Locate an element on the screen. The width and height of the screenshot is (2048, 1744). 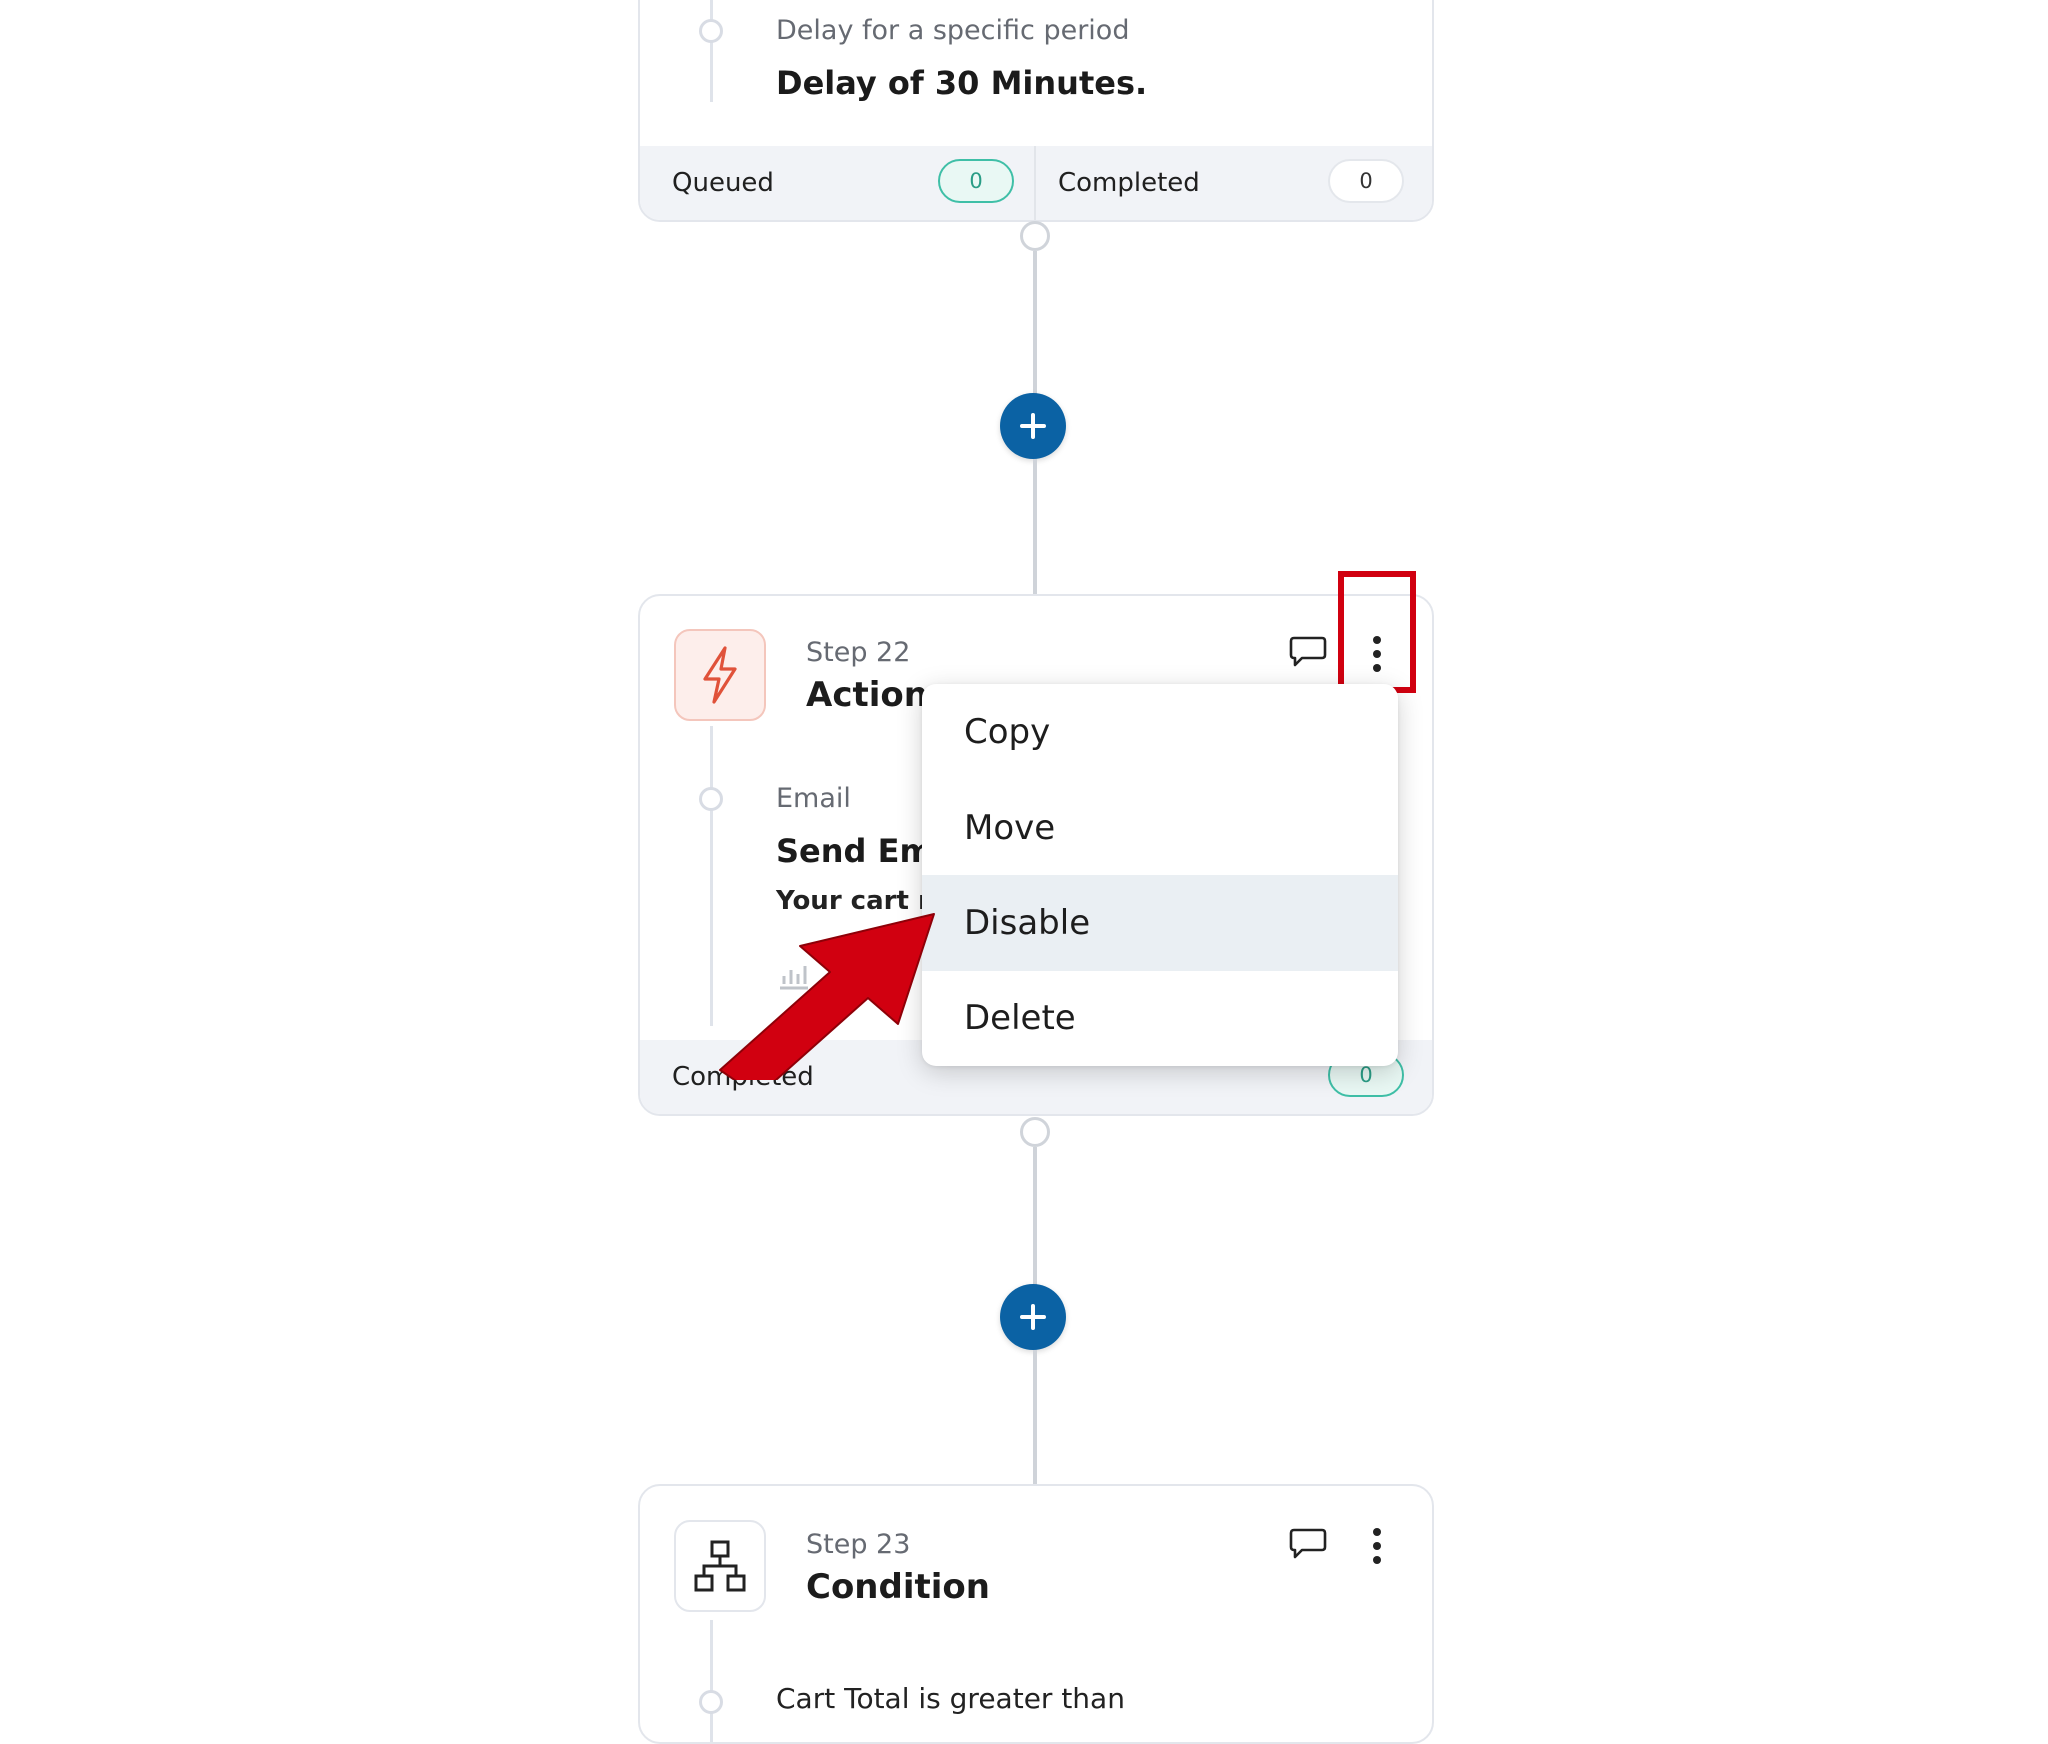
annotation-arrow is located at coordinates (827, 996).